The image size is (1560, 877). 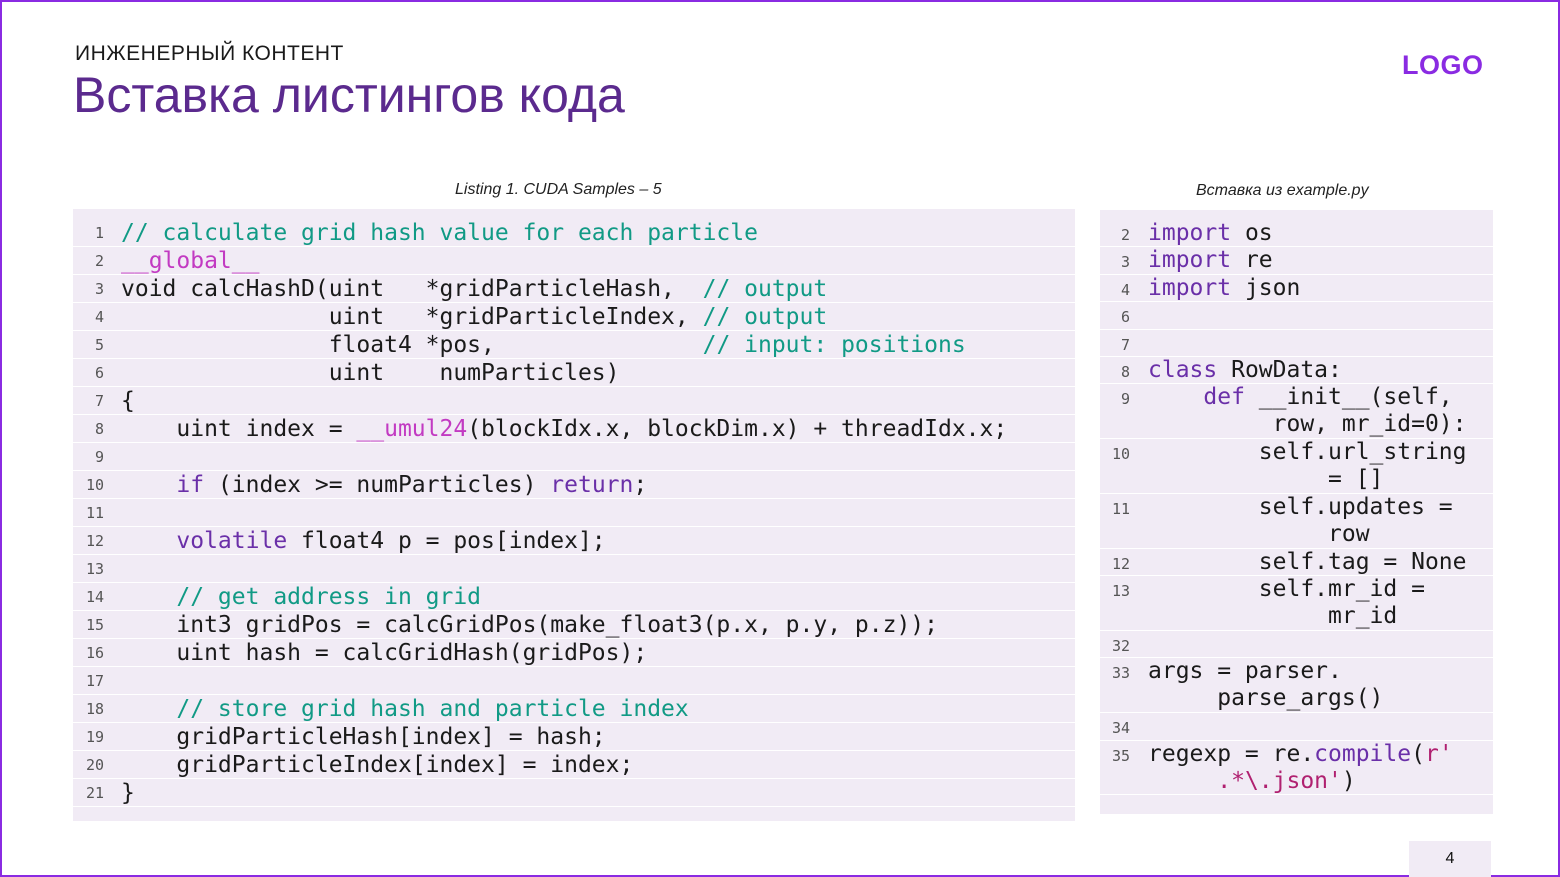 I want to click on line-number: 6, so click(x=1125, y=317).